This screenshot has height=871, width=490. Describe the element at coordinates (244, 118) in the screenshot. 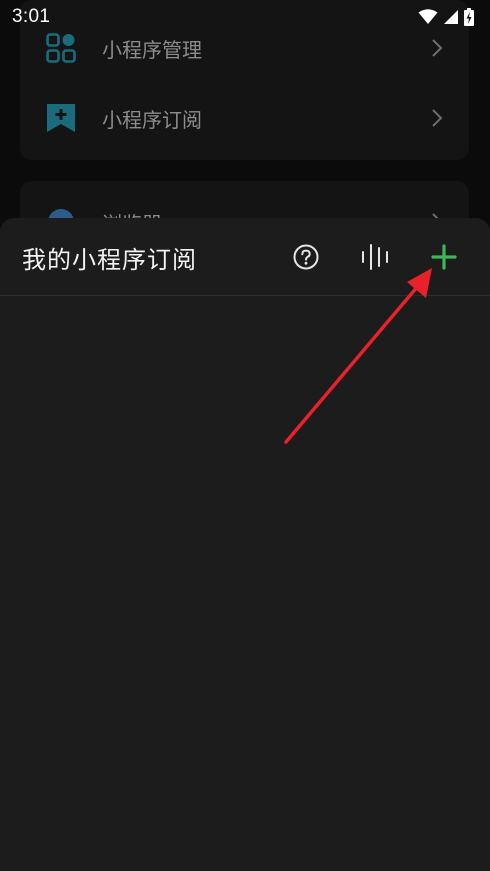

I see `menu-item-mini-program-subscription: 小程序订阅` at that location.